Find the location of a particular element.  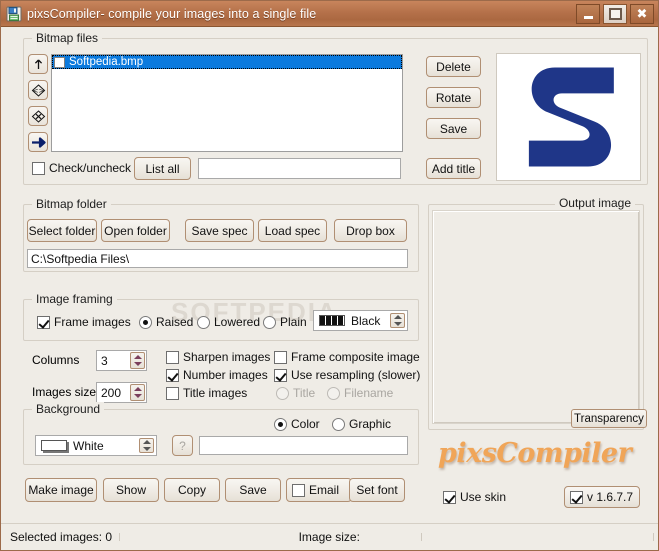

add-title-button: Add title is located at coordinates (453, 168).